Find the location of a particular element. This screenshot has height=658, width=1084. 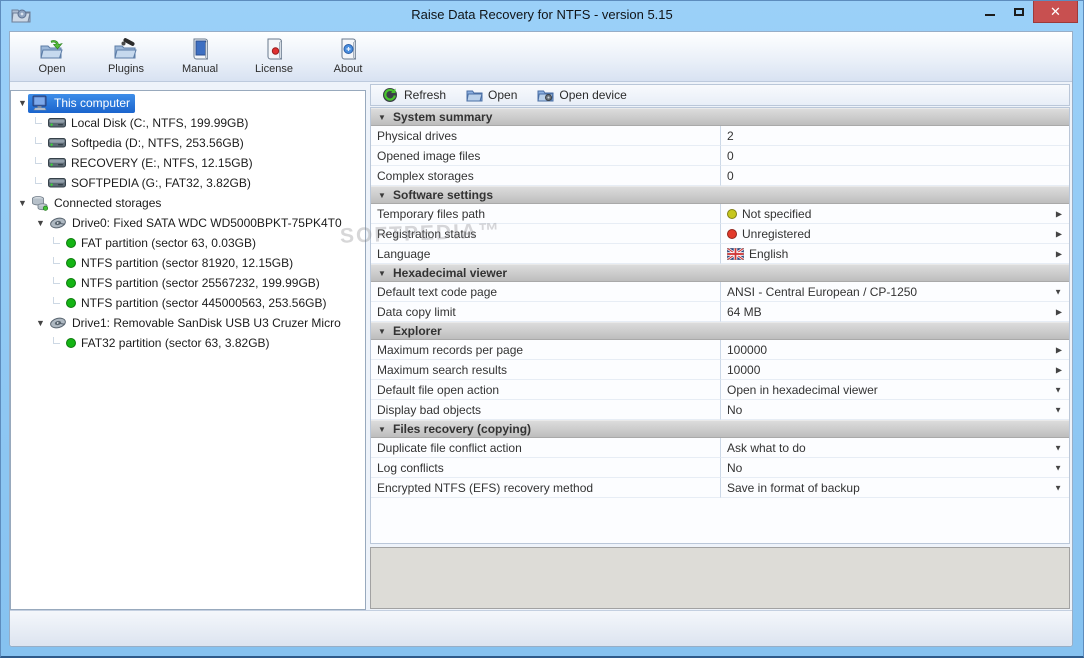

tree-item: ▼ Connected storages is located at coordinates (188, 203).